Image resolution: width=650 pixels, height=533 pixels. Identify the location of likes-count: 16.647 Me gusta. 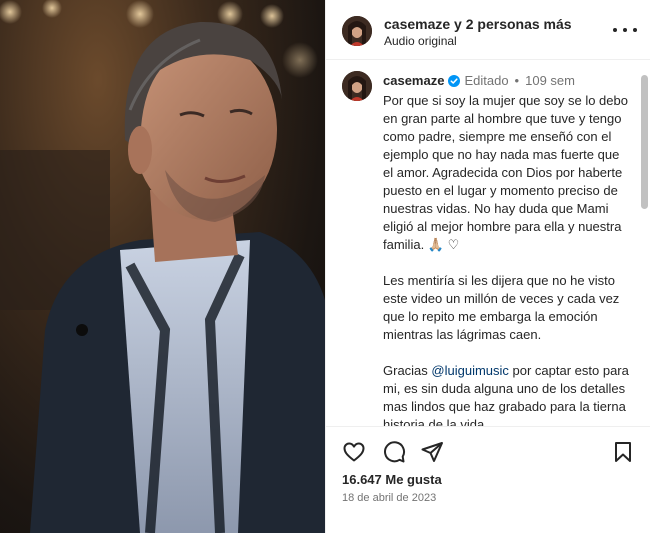
(392, 479).